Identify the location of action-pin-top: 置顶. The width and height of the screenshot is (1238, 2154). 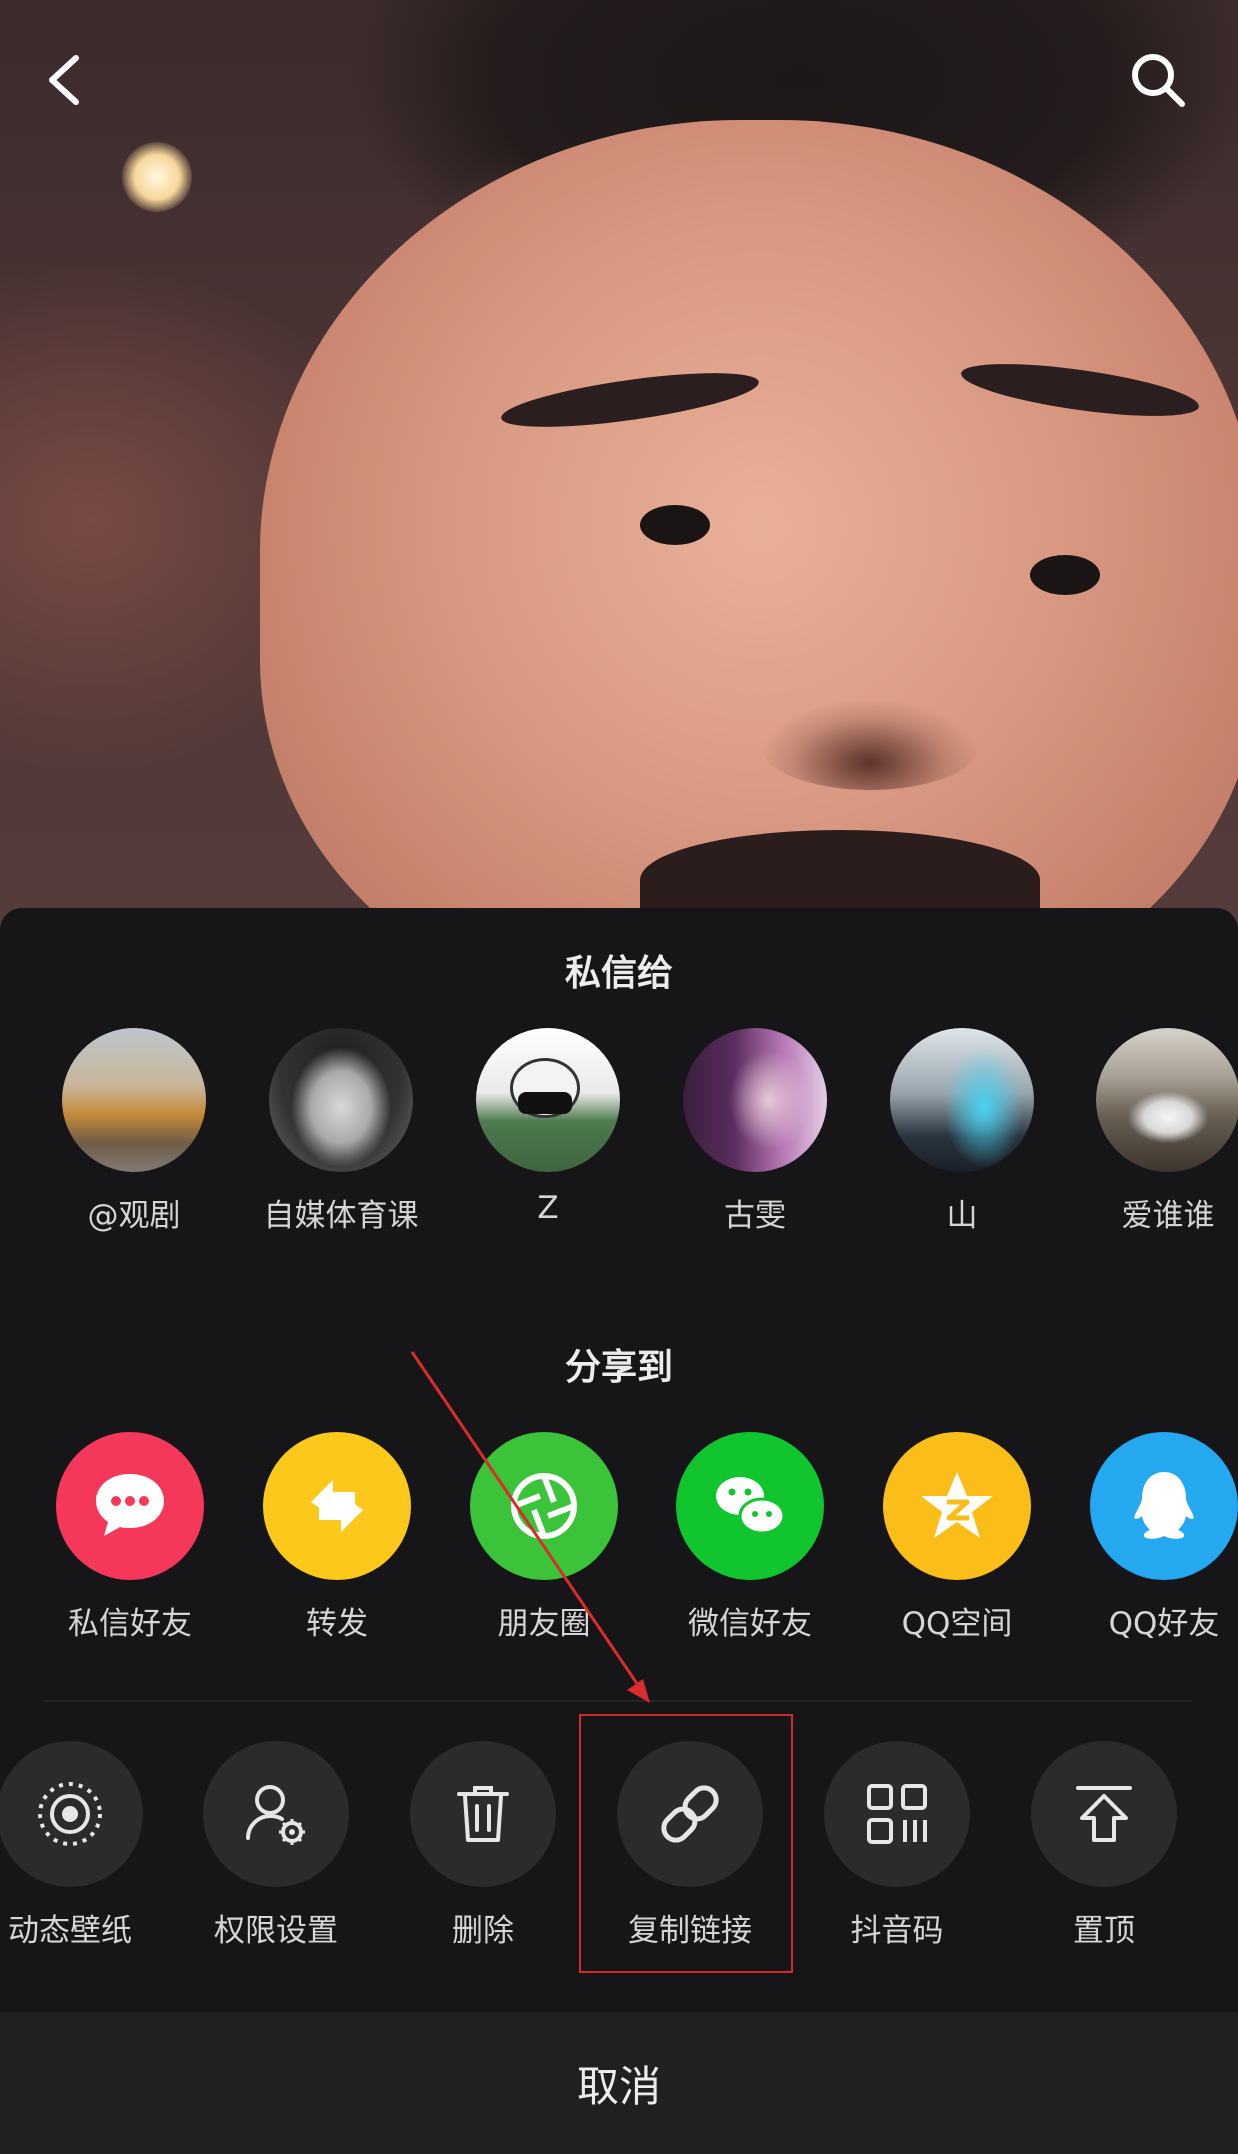
(1104, 1845).